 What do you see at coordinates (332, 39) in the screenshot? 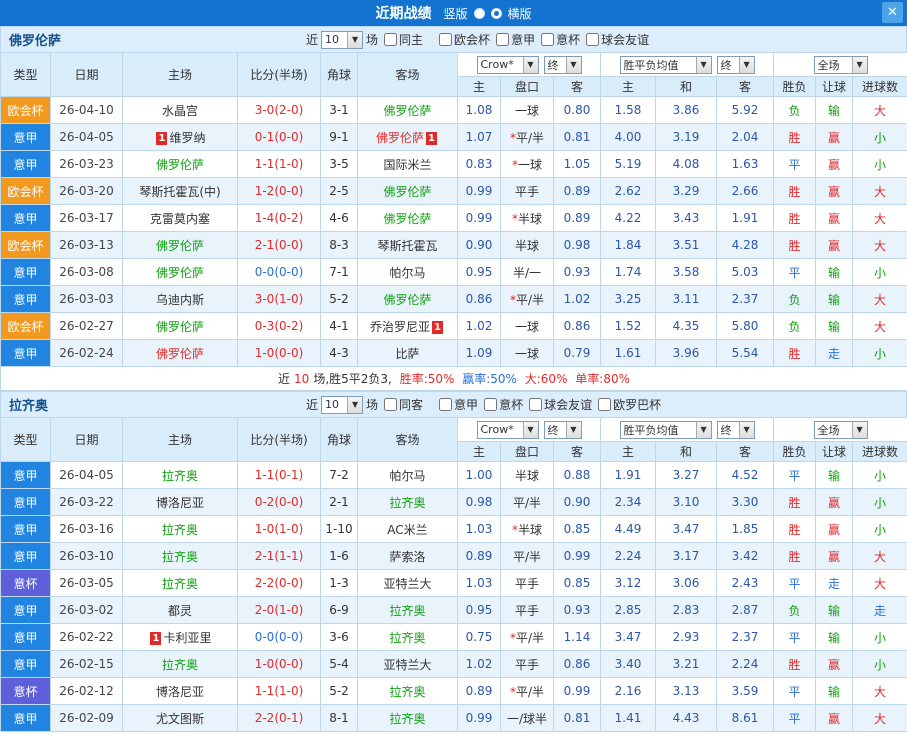
I see `match-count-select-value: 10` at bounding box center [332, 39].